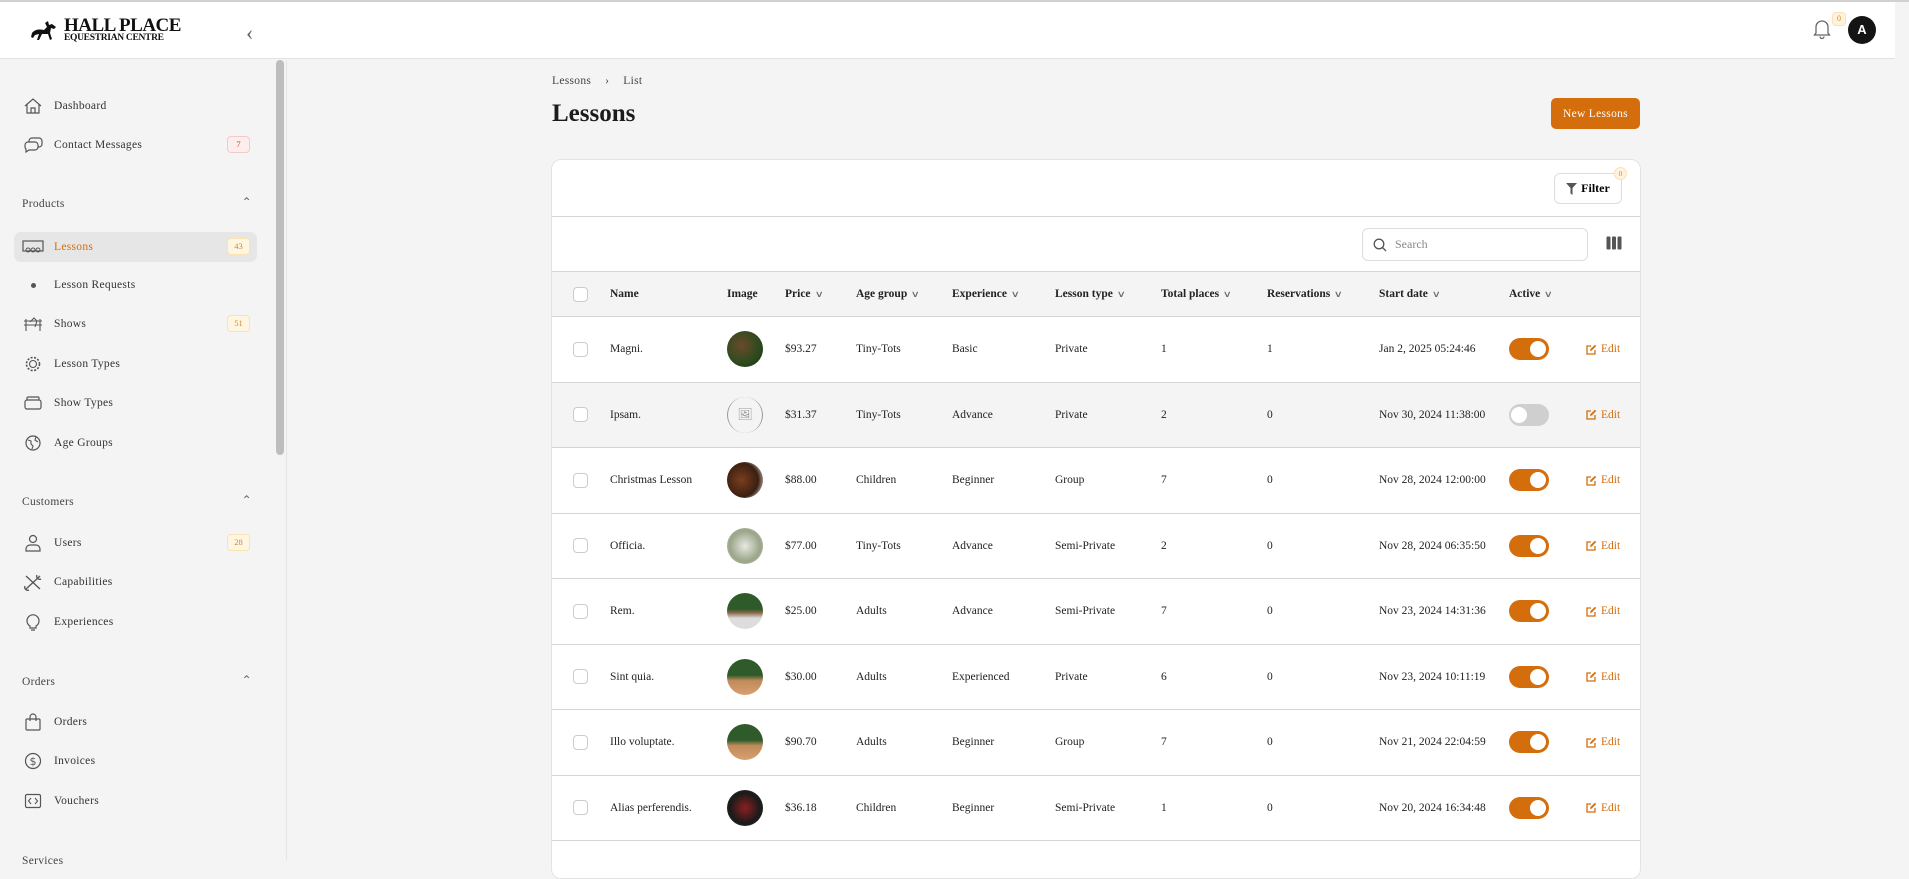 This screenshot has height=879, width=1909. Describe the element at coordinates (137, 680) in the screenshot. I see `section-orders: Orders ⌃` at that location.